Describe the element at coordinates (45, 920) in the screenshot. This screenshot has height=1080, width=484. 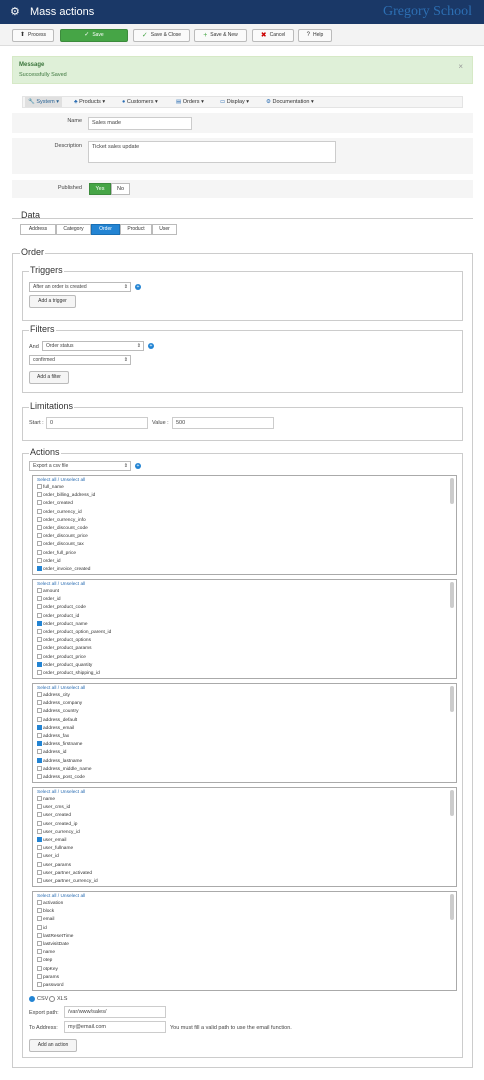
I see `column-option: email` at that location.